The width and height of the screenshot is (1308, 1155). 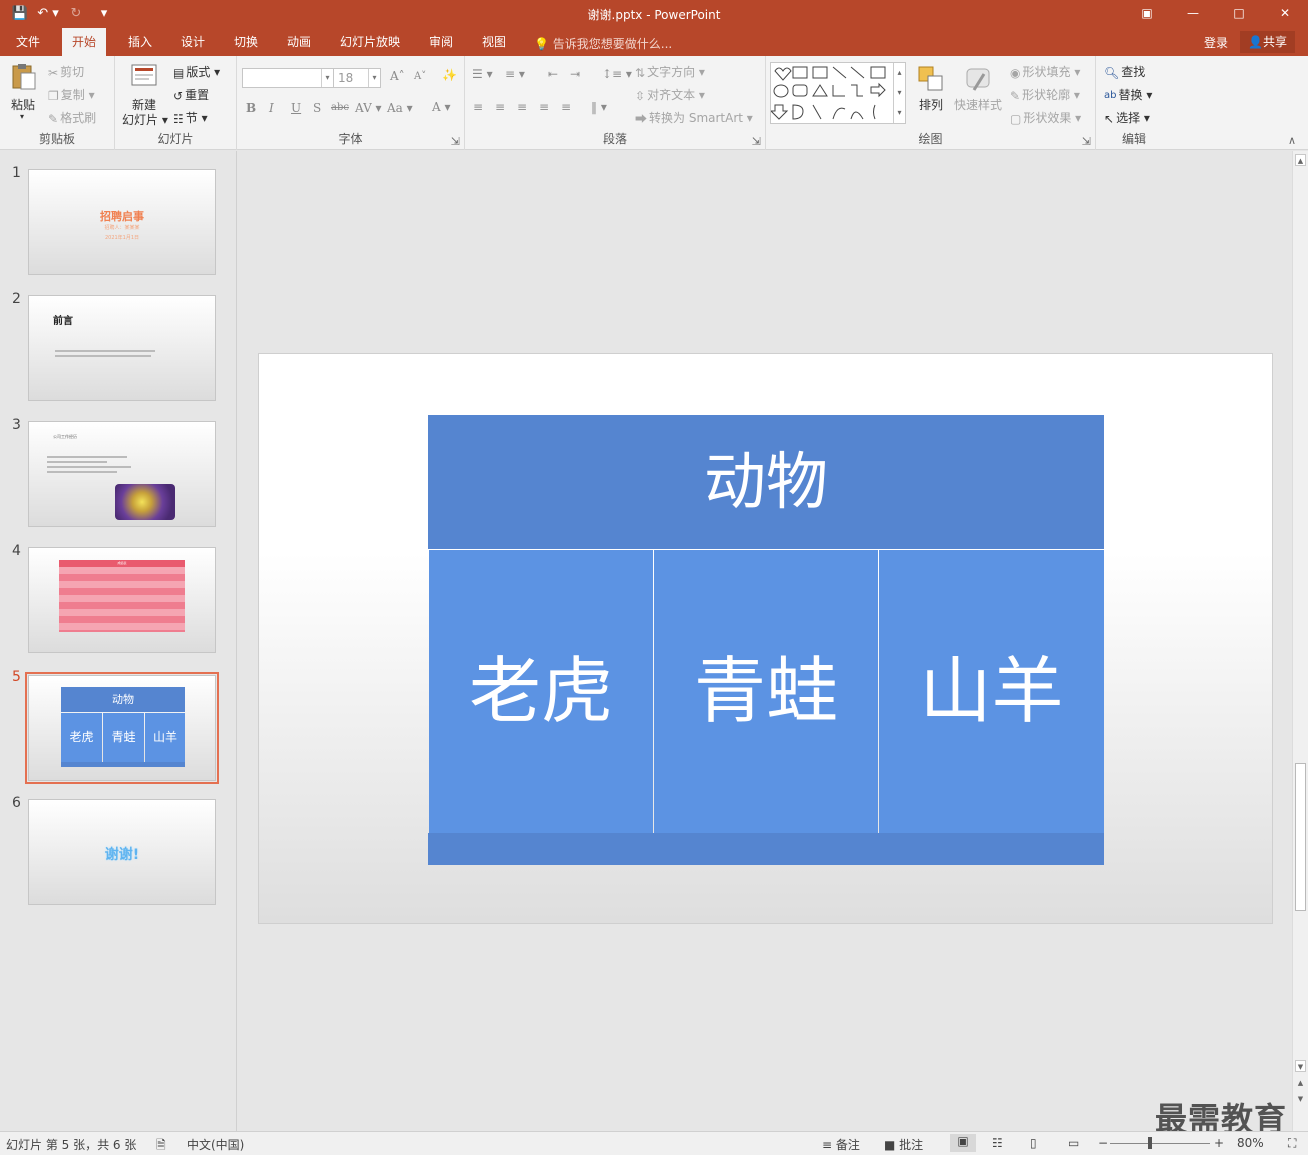 What do you see at coordinates (1086, 141) in the screenshot?
I see `drawing-dialog-launcher-icon: ⇲` at bounding box center [1086, 141].